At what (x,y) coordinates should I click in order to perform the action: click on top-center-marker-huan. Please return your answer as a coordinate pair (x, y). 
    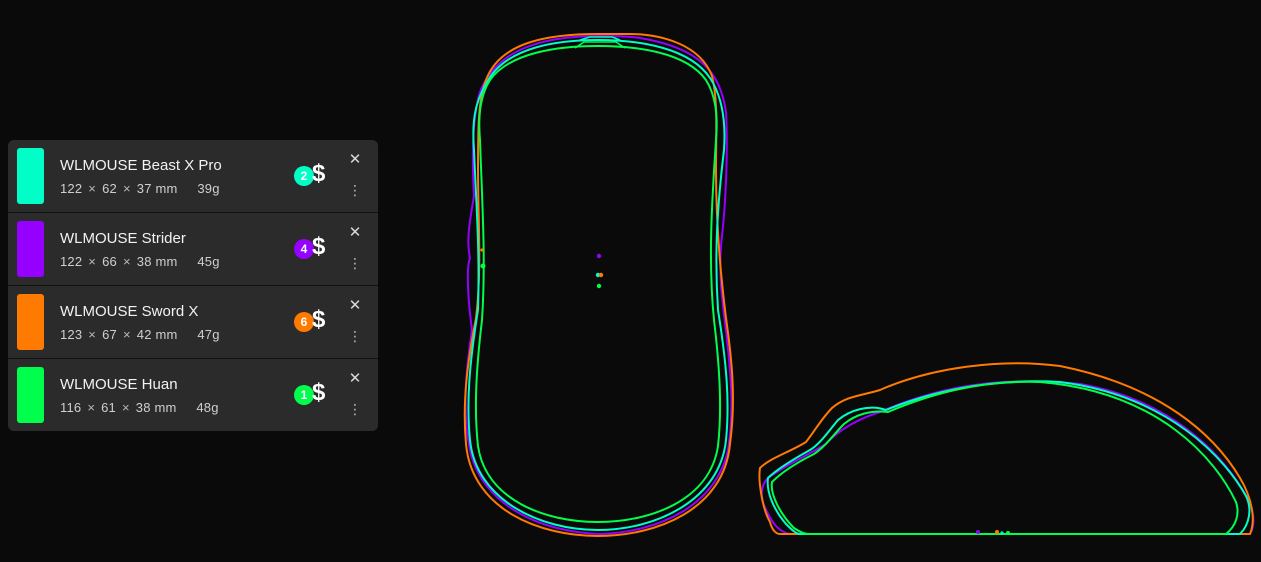
    Looking at the image, I should click on (599, 286).